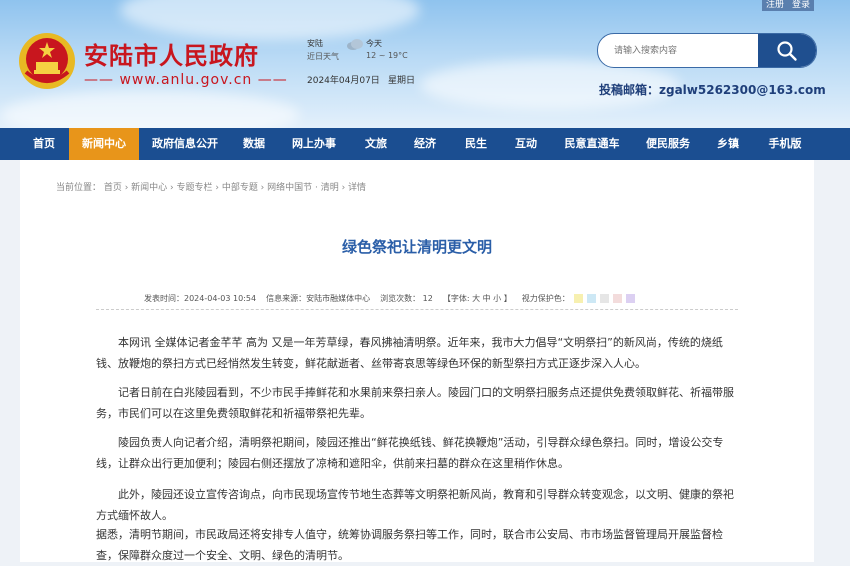 Image resolution: width=850 pixels, height=566 pixels. What do you see at coordinates (314, 144) in the screenshot?
I see `nav-item-online-service: 网上办事` at bounding box center [314, 144].